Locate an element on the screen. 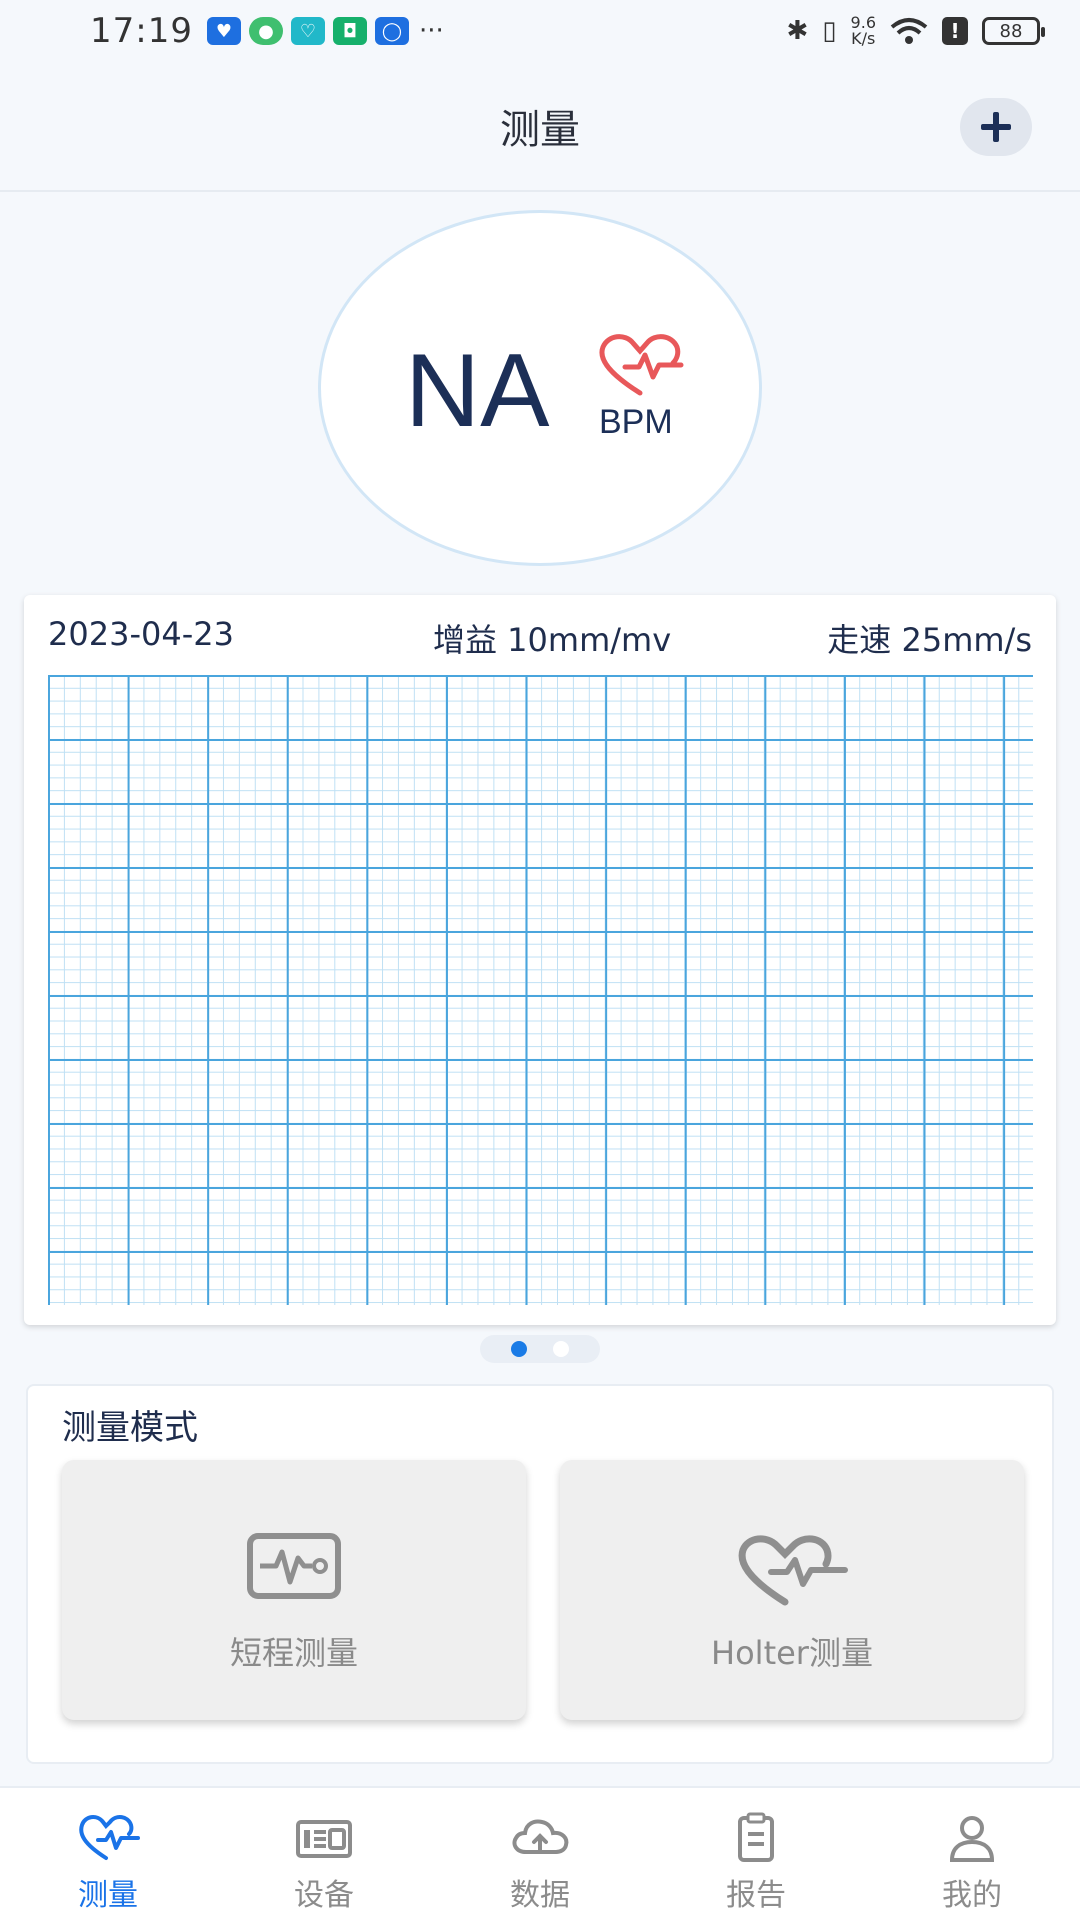 The image size is (1080, 1920). holter-measurement-label: Holter测量 is located at coordinates (792, 1653).